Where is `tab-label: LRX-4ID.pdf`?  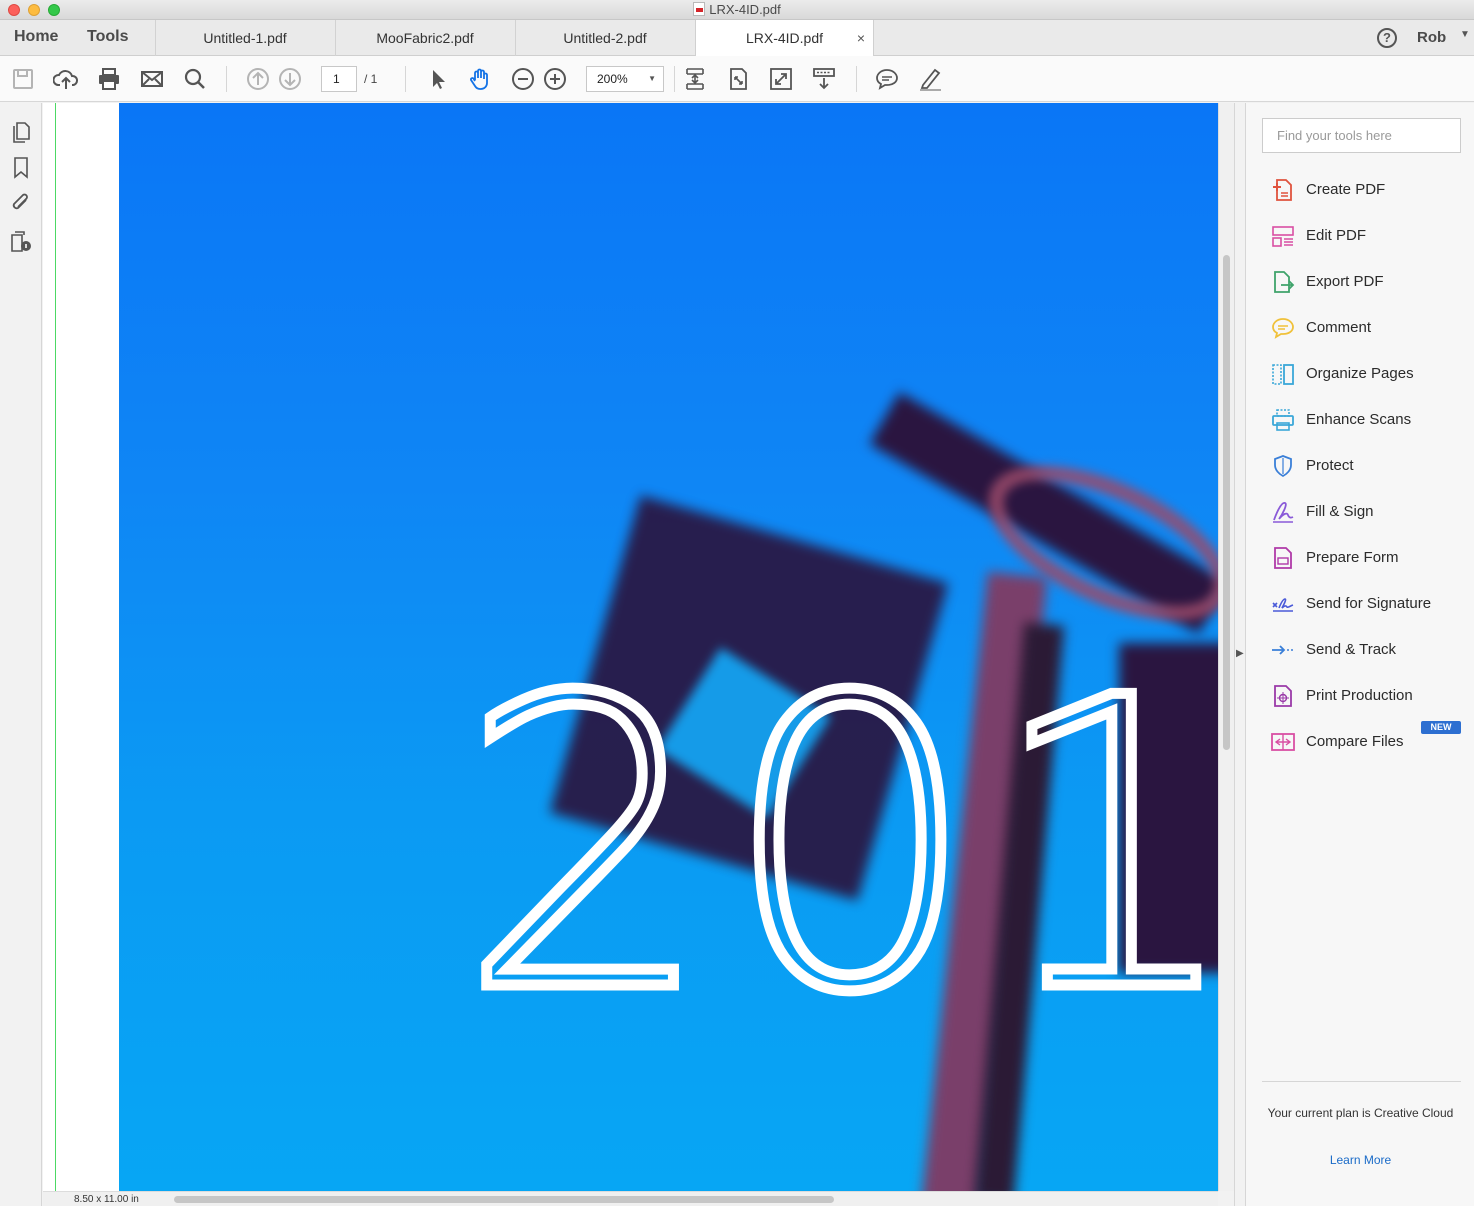 tab-label: LRX-4ID.pdf is located at coordinates (784, 38).